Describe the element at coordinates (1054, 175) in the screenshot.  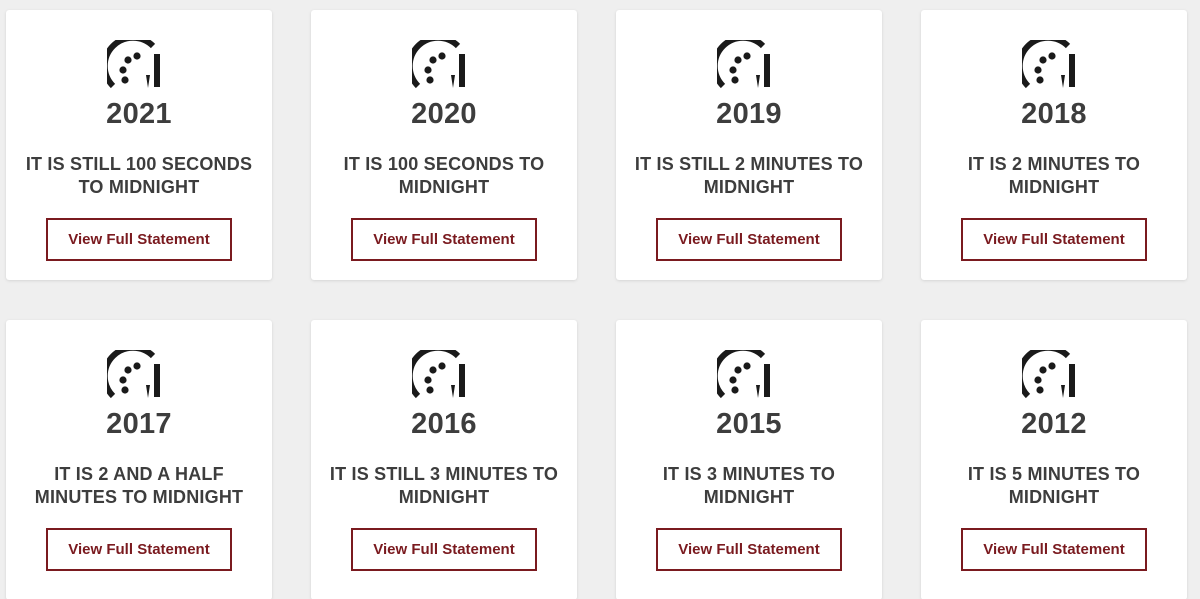
I see `card-statement: IT IS 2 MINUTES TO MIDNIGHT` at that location.